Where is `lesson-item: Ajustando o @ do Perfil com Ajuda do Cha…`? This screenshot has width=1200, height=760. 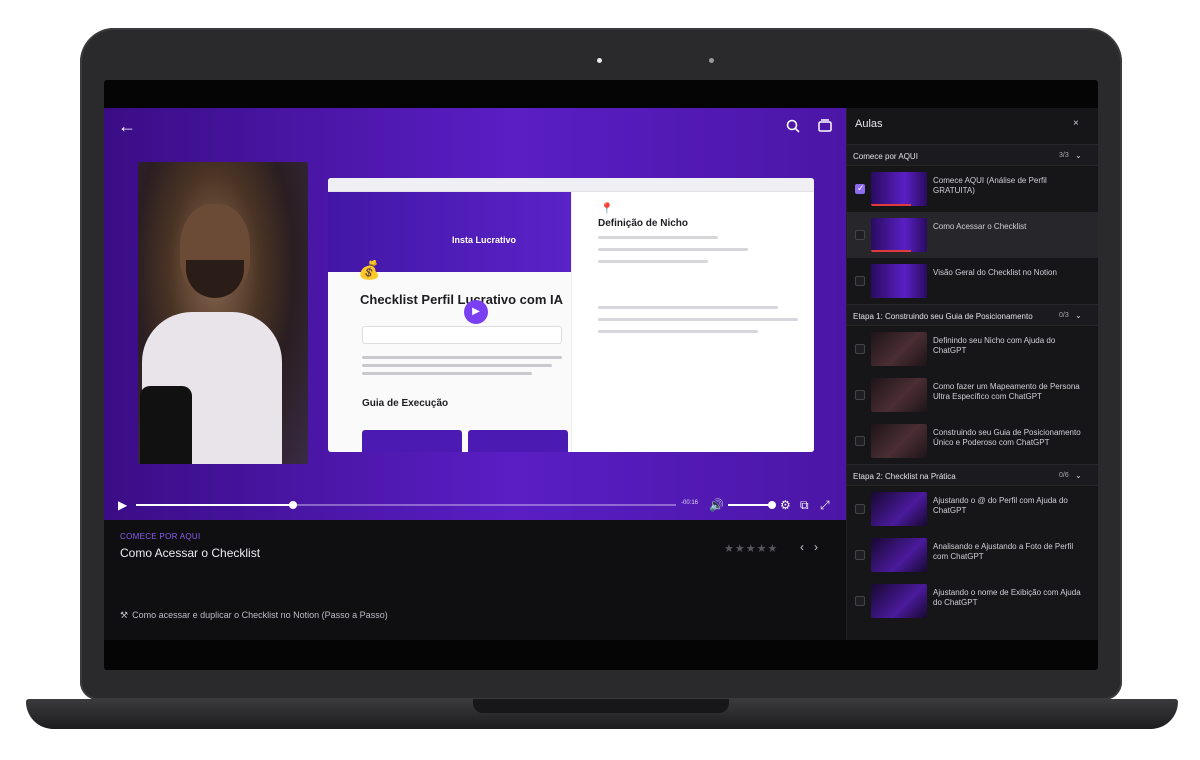
lesson-item: Ajustando o @ do Perfil com Ajuda do Cha… is located at coordinates (972, 509).